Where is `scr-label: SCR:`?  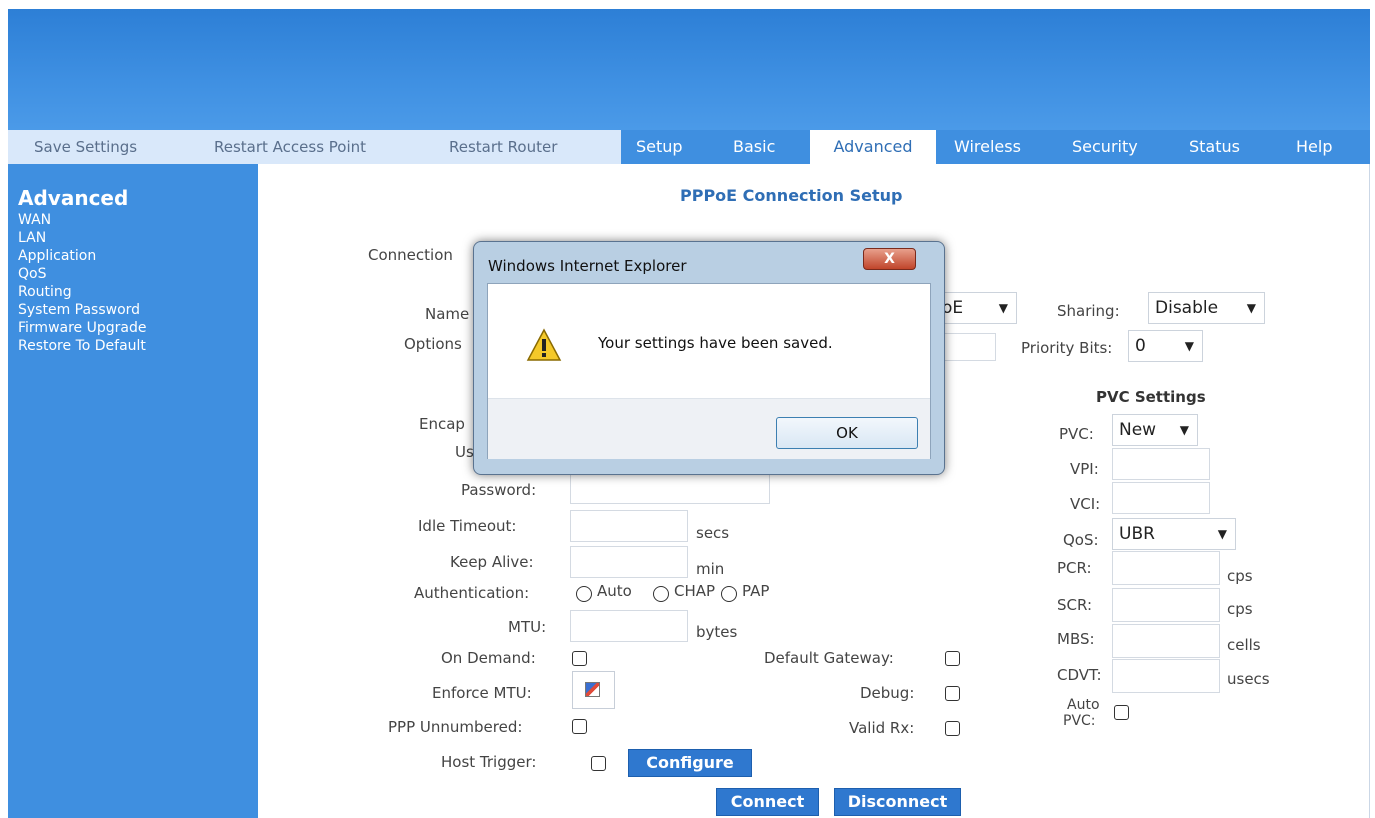
scr-label: SCR: is located at coordinates (1075, 605).